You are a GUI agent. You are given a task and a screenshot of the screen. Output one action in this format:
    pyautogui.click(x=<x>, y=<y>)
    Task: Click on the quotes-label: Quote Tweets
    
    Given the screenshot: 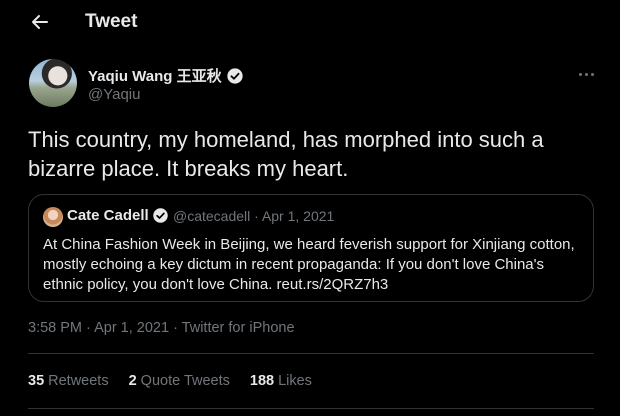 What is the action you would take?
    pyautogui.click(x=185, y=381)
    